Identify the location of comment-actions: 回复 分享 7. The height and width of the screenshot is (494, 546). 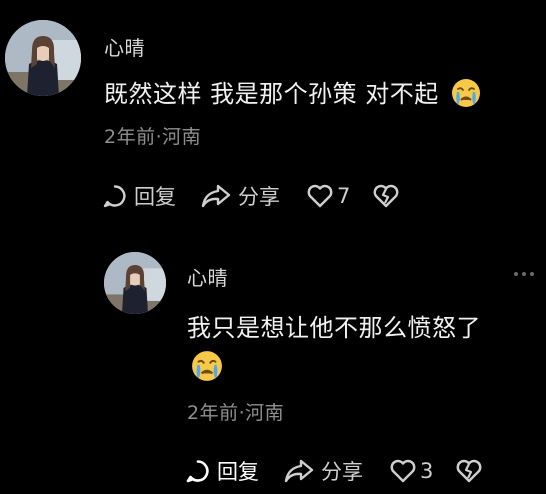
(251, 196).